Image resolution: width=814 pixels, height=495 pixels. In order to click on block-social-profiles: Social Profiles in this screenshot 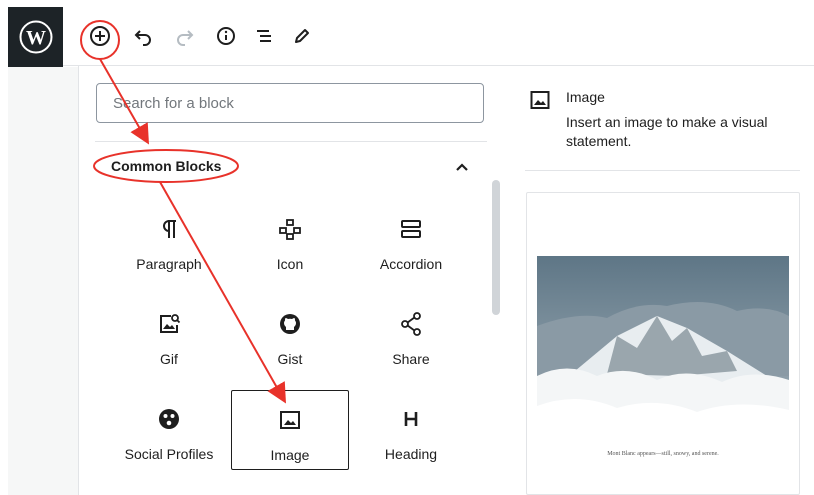, I will do `click(169, 430)`.